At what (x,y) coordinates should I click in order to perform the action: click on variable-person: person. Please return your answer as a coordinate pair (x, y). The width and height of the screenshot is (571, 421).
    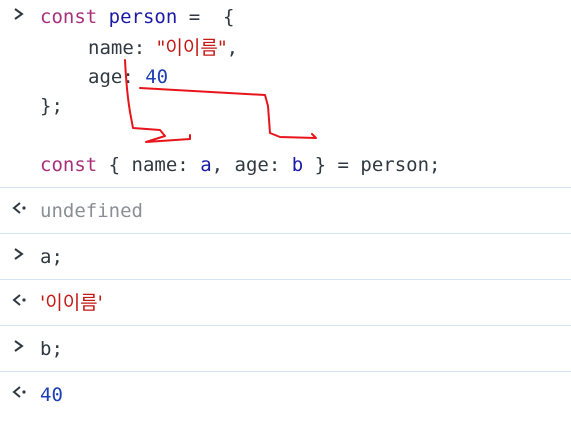
    Looking at the image, I should click on (143, 17).